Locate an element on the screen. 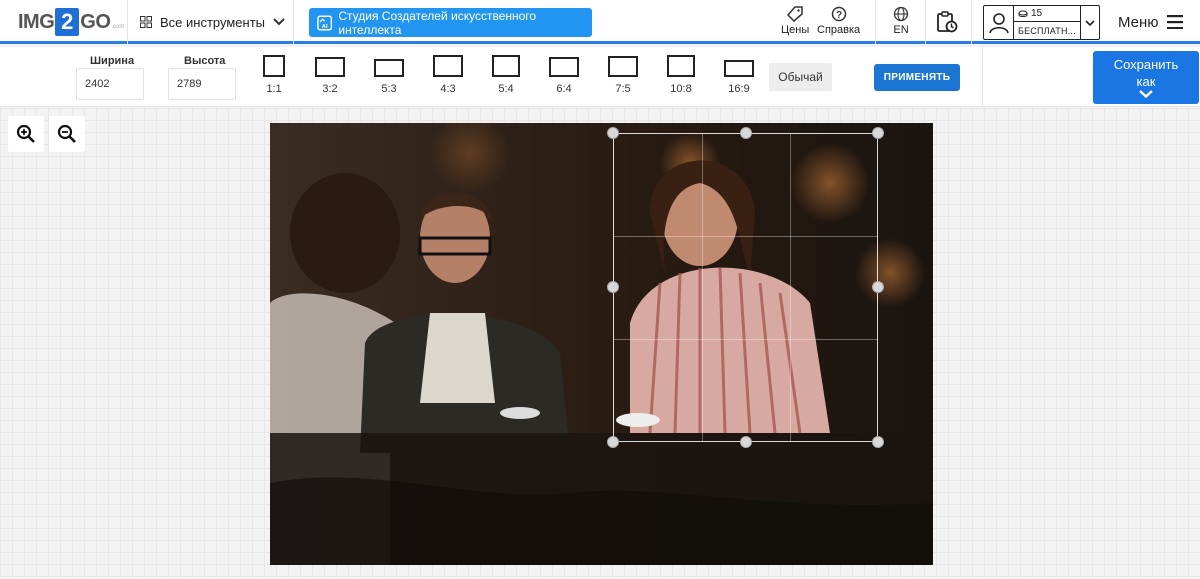 The image size is (1200, 579). crop-handle-bottom-right is located at coordinates (878, 442).